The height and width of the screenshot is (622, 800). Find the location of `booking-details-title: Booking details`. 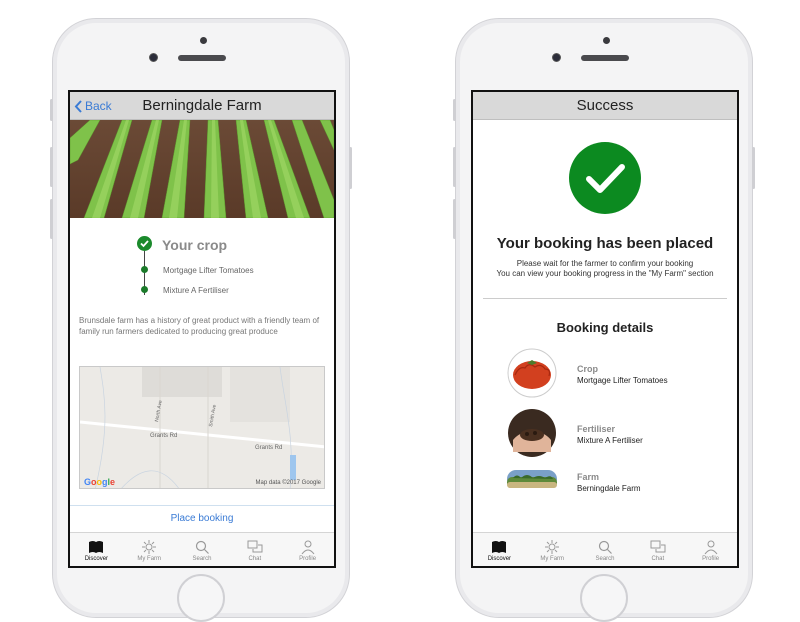

booking-details-title: Booking details is located at coordinates (605, 327).